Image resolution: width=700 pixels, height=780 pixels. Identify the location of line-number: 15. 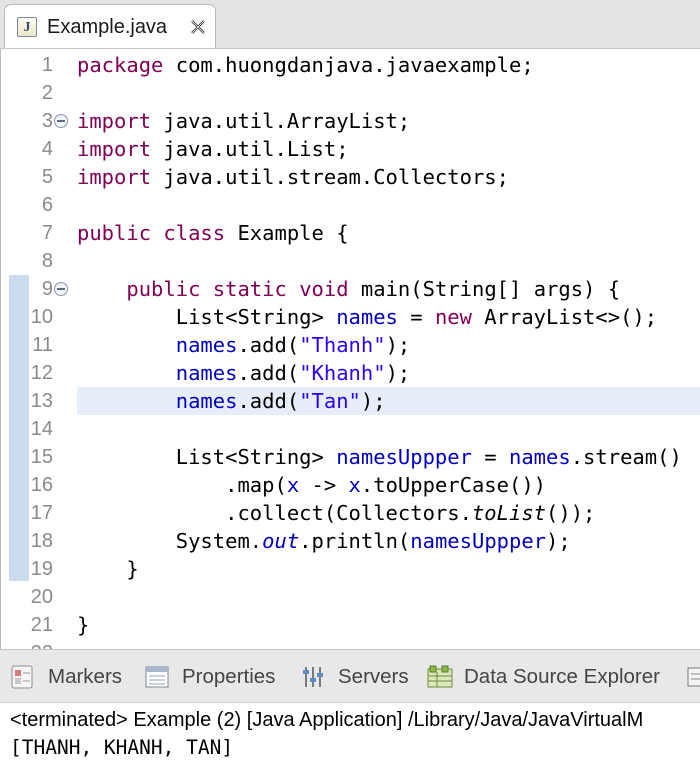
(41, 457).